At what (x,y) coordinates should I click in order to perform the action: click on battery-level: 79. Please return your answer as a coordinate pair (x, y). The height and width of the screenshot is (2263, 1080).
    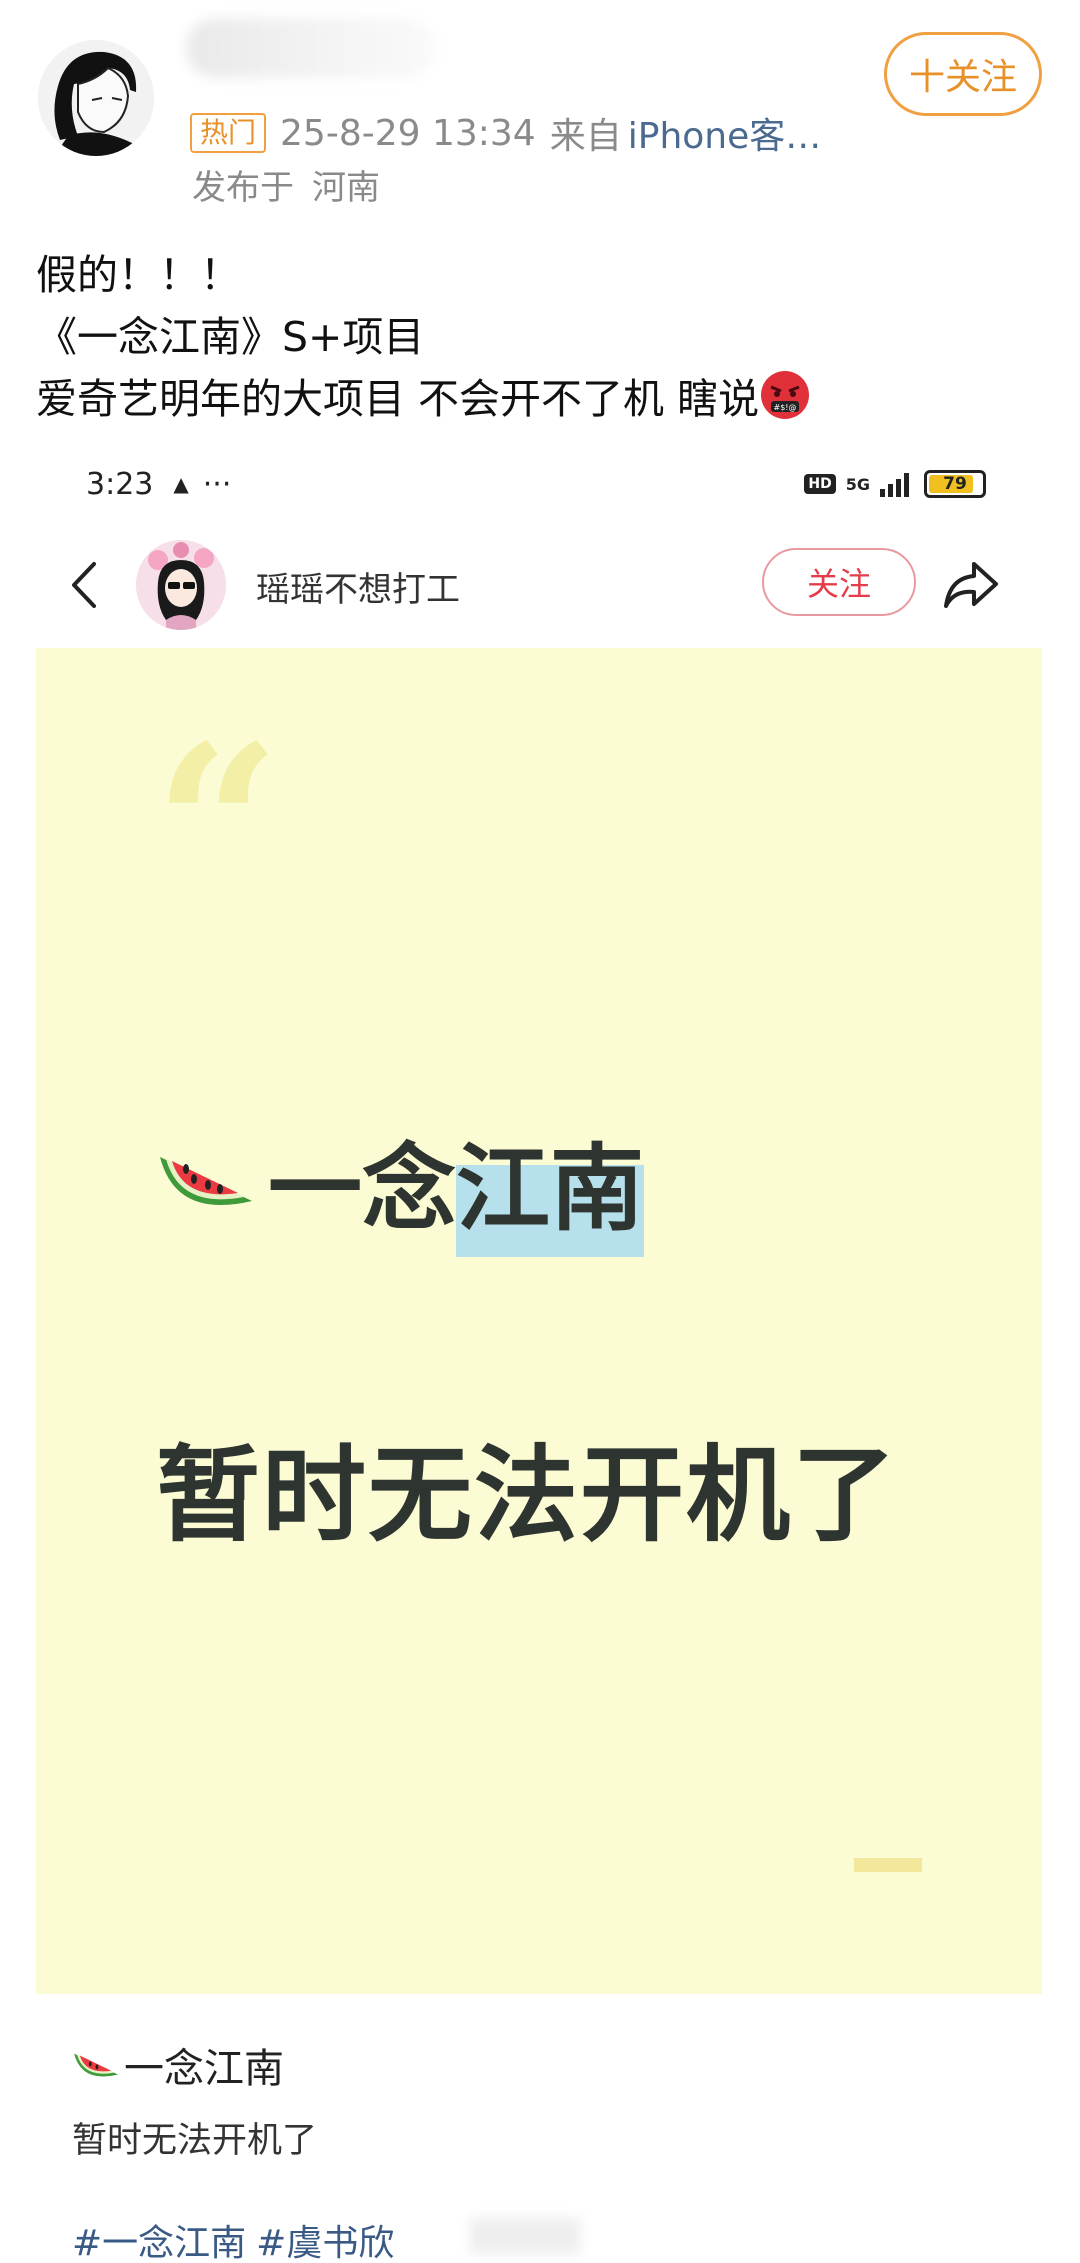
    Looking at the image, I should click on (955, 484).